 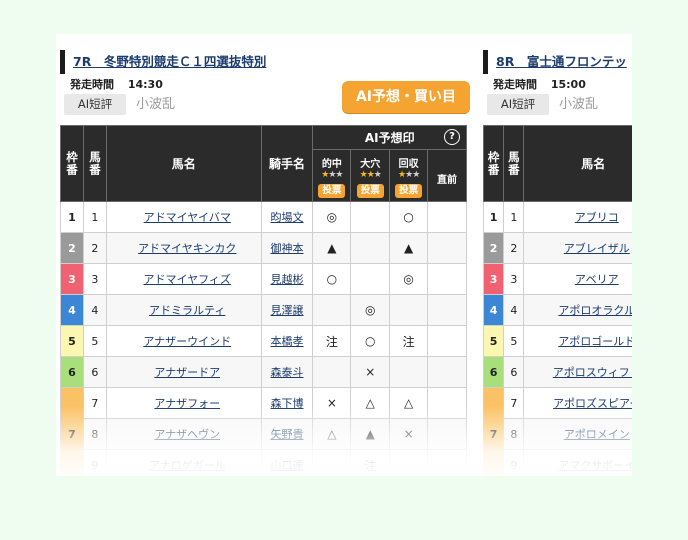 I want to click on ai-prediction-button: AI予想・買い目, so click(x=406, y=97).